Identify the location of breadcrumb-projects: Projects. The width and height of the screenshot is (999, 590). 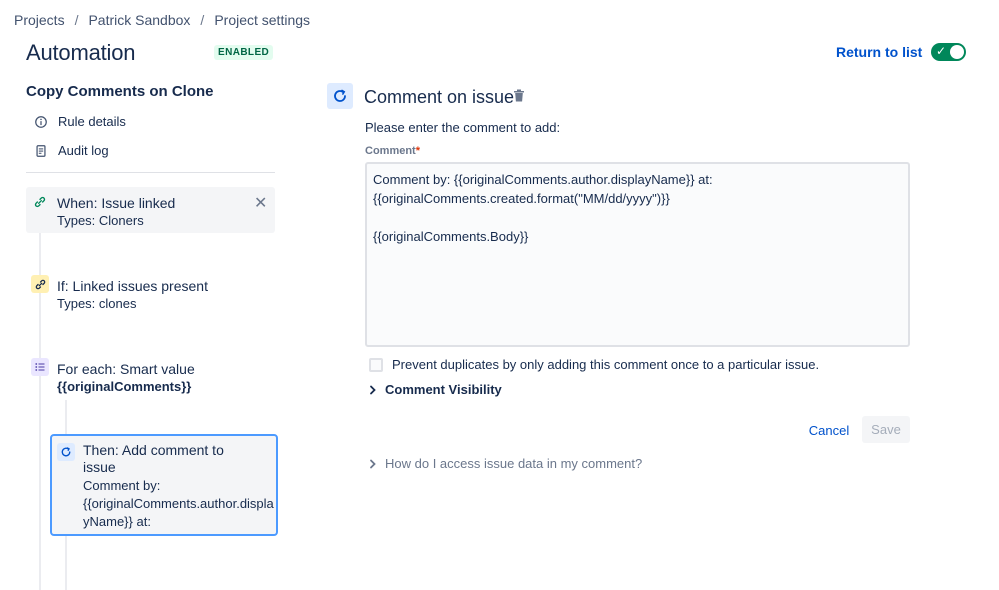
(39, 20).